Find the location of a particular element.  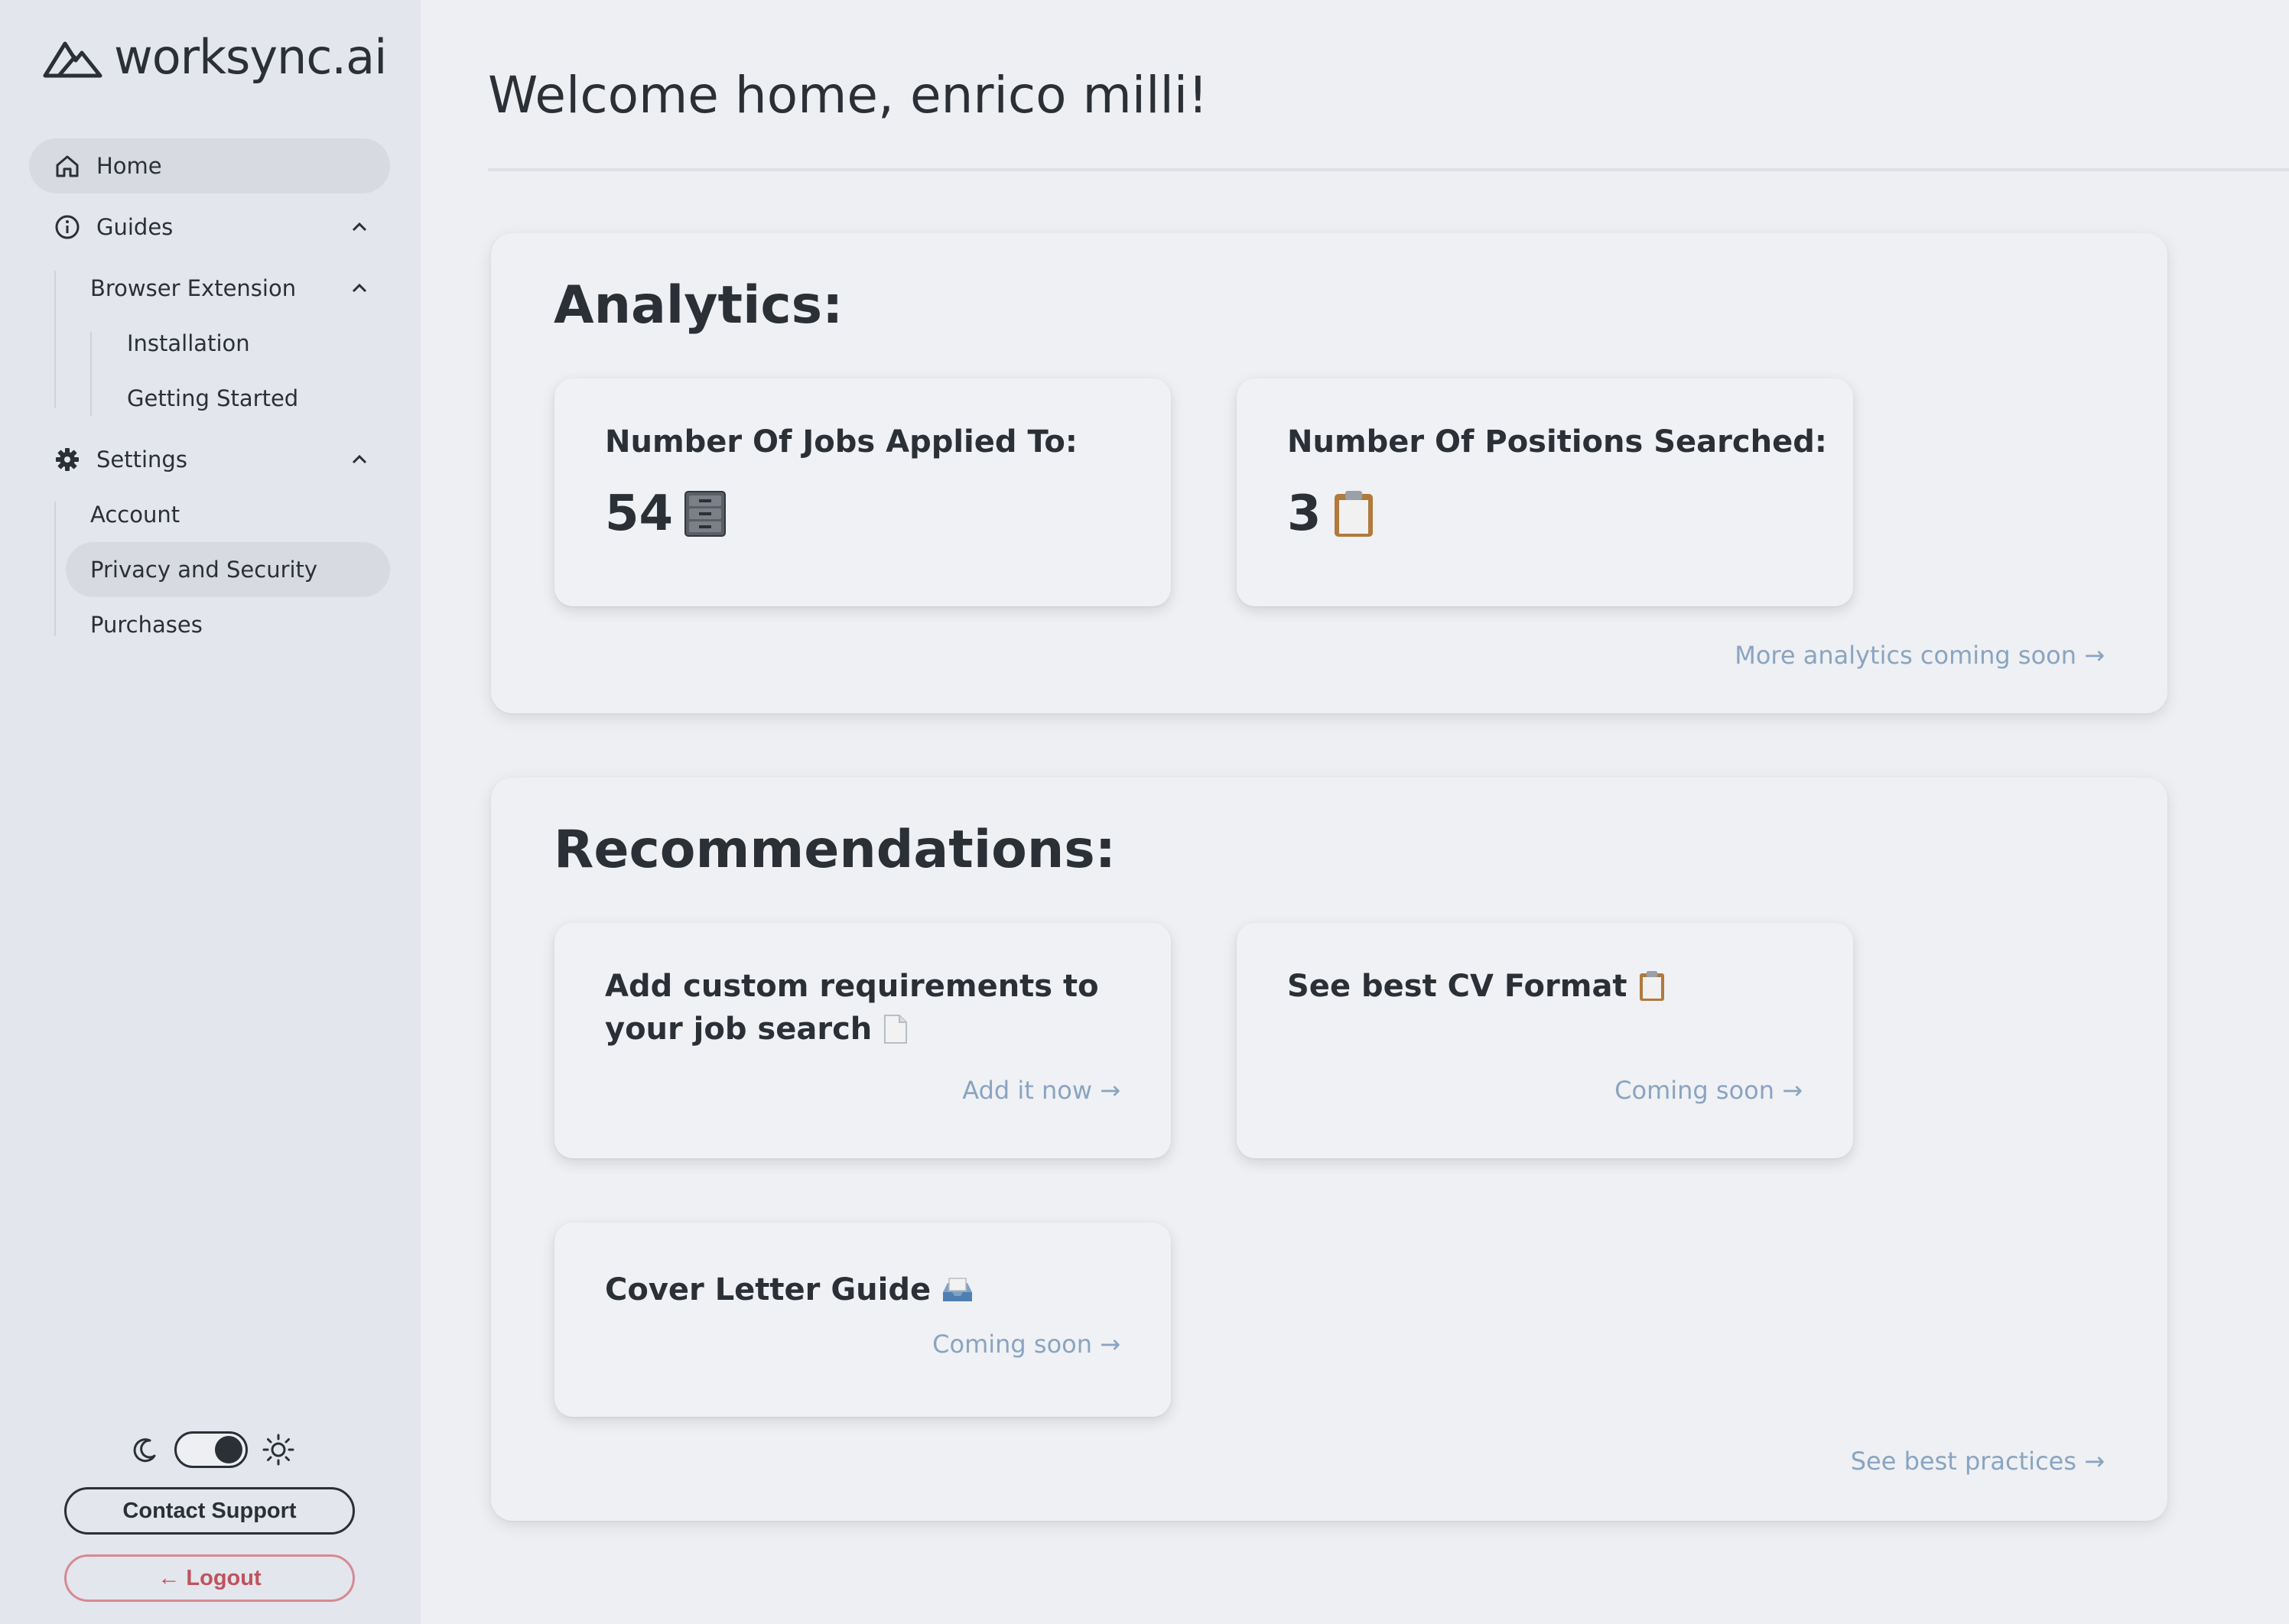

sidebar-item-label: Privacy and Security is located at coordinates (204, 570).